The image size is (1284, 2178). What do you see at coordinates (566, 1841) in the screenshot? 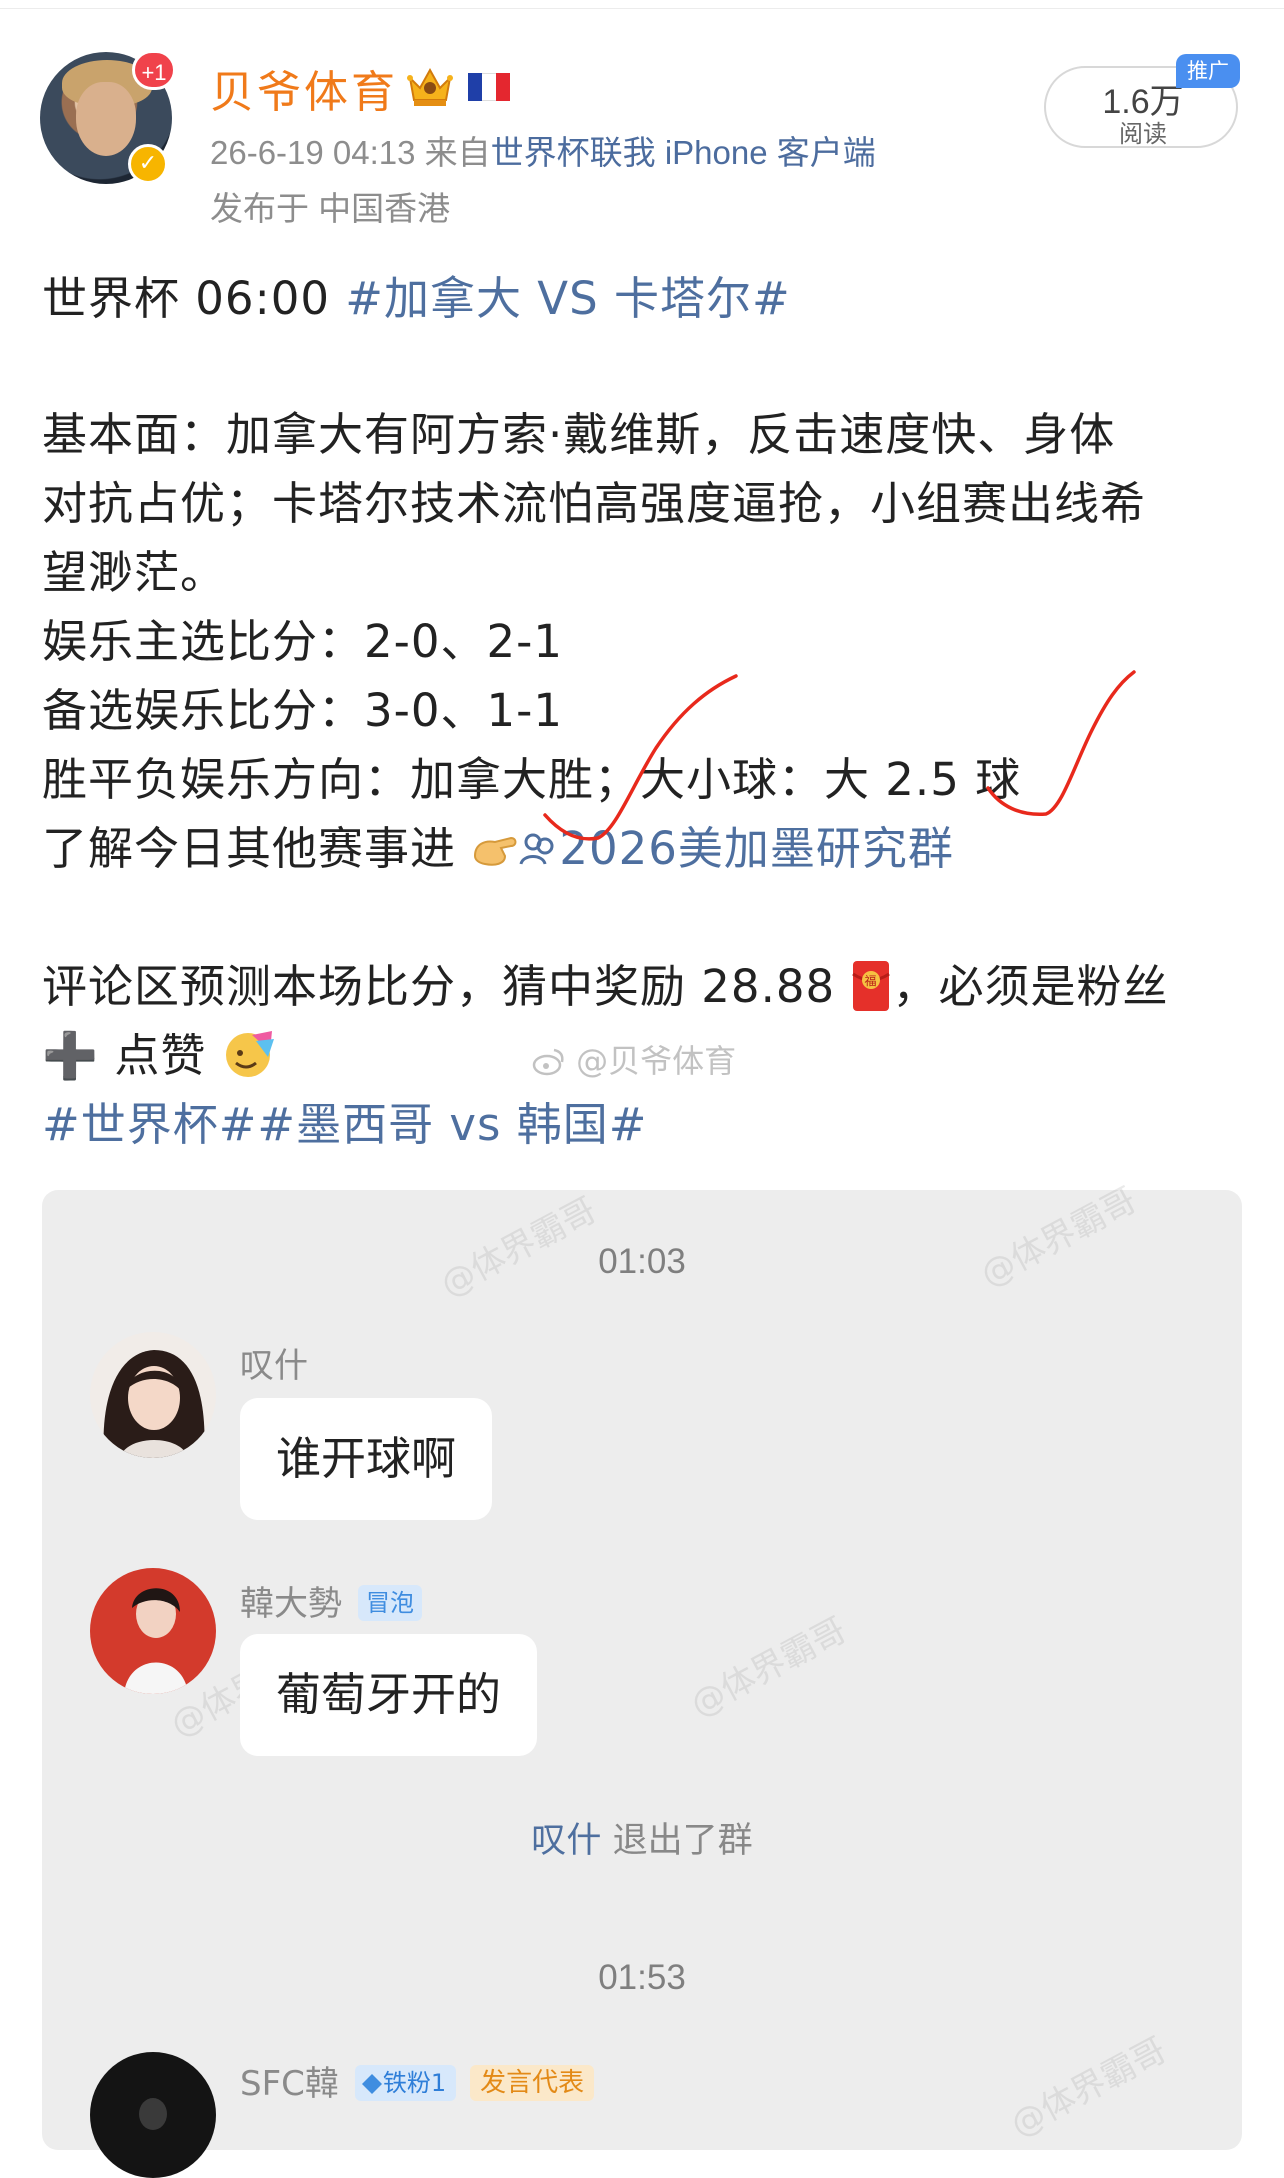
I see `system-message-user: 叹什` at bounding box center [566, 1841].